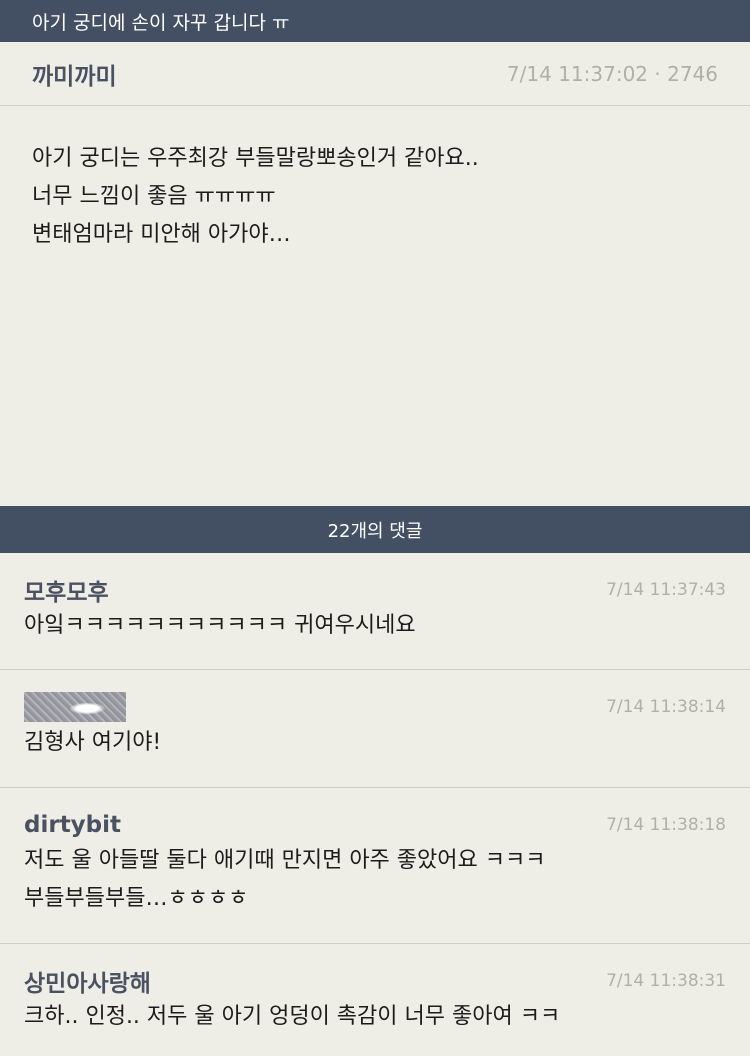  Describe the element at coordinates (74, 74) in the screenshot. I see `post-author: 까미까미` at that location.